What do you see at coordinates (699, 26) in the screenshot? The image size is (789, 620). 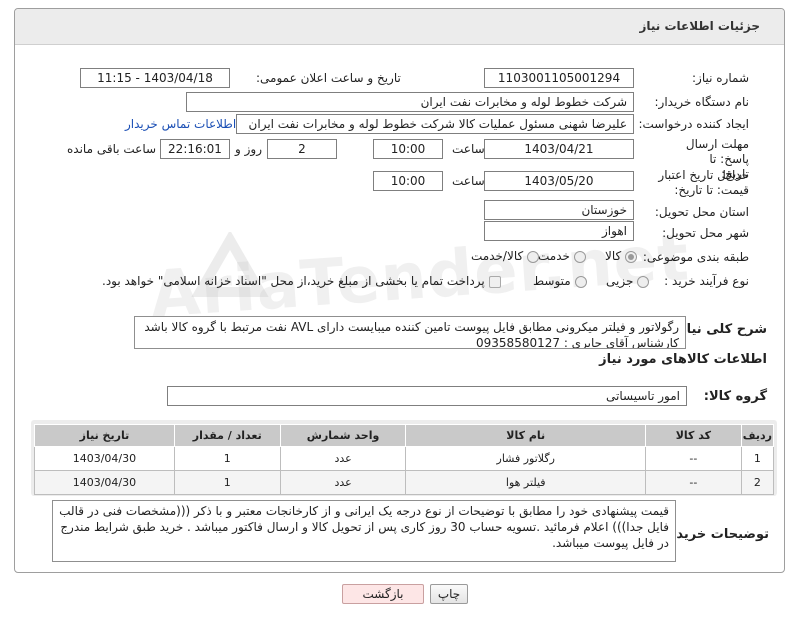 I see `panel-title: جزئیات اطلاعات نیاز` at bounding box center [699, 26].